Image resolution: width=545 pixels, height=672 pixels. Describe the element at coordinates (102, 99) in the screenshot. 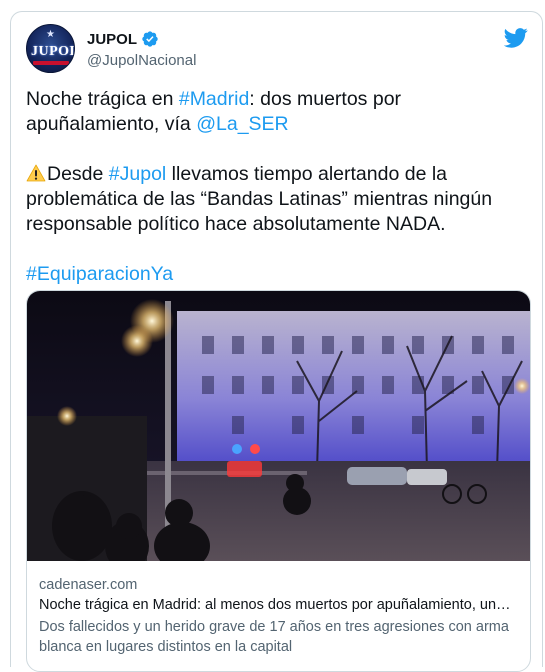

I see `text-segment: Noche trágica en` at that location.